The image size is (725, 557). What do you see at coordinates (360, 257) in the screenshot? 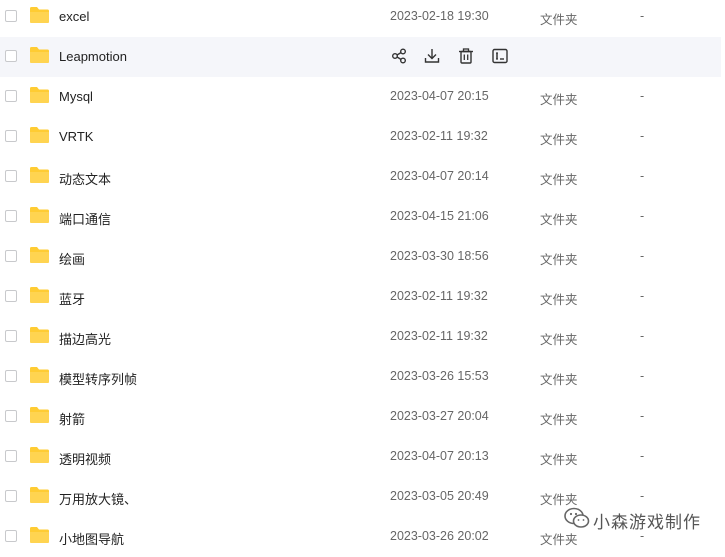
I see `table-row: 绘画 2023-03-30 18:56 文件夹 -` at bounding box center [360, 257].